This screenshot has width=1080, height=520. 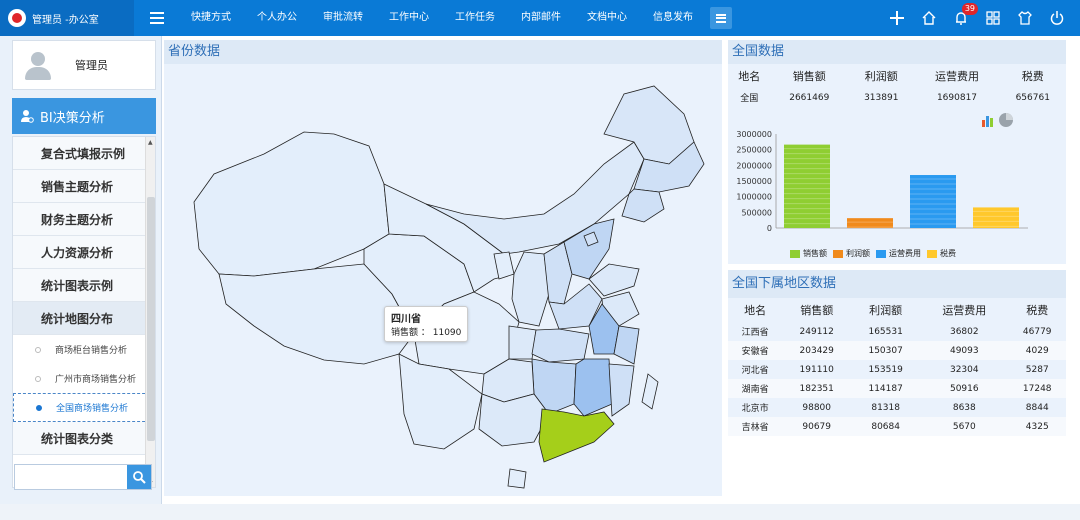 I want to click on menu-hr-analysis: 人力资源分析, so click(x=84, y=252).